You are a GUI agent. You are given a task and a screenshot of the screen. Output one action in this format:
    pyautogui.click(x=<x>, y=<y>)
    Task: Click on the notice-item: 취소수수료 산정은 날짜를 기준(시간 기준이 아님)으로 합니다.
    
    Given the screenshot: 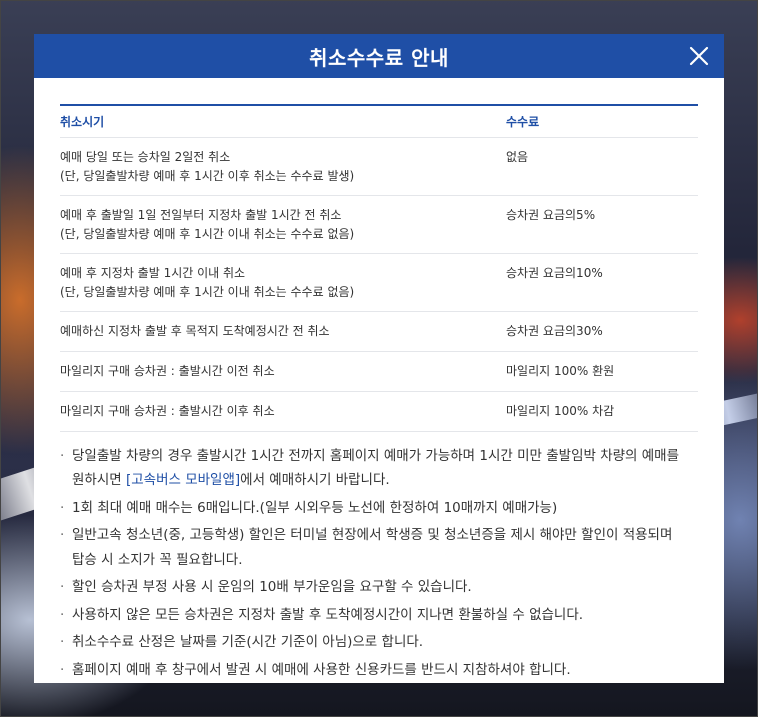 What is the action you would take?
    pyautogui.click(x=380, y=642)
    